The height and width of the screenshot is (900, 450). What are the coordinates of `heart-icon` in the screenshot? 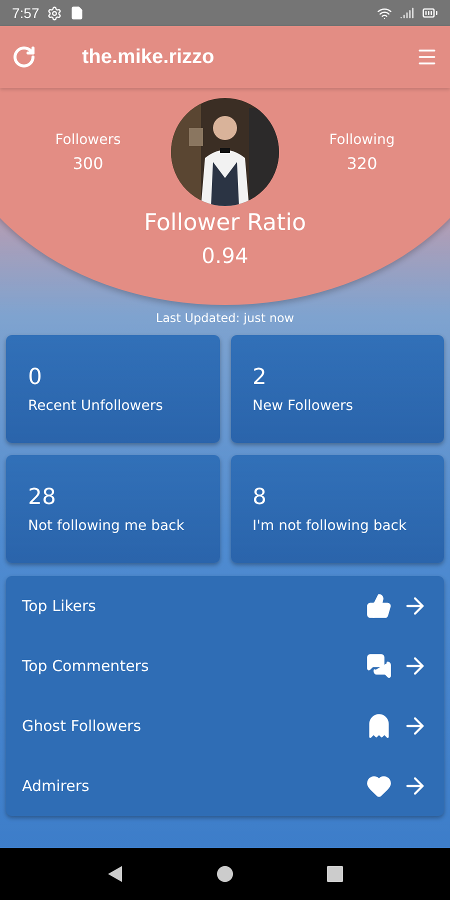 It's located at (379, 786).